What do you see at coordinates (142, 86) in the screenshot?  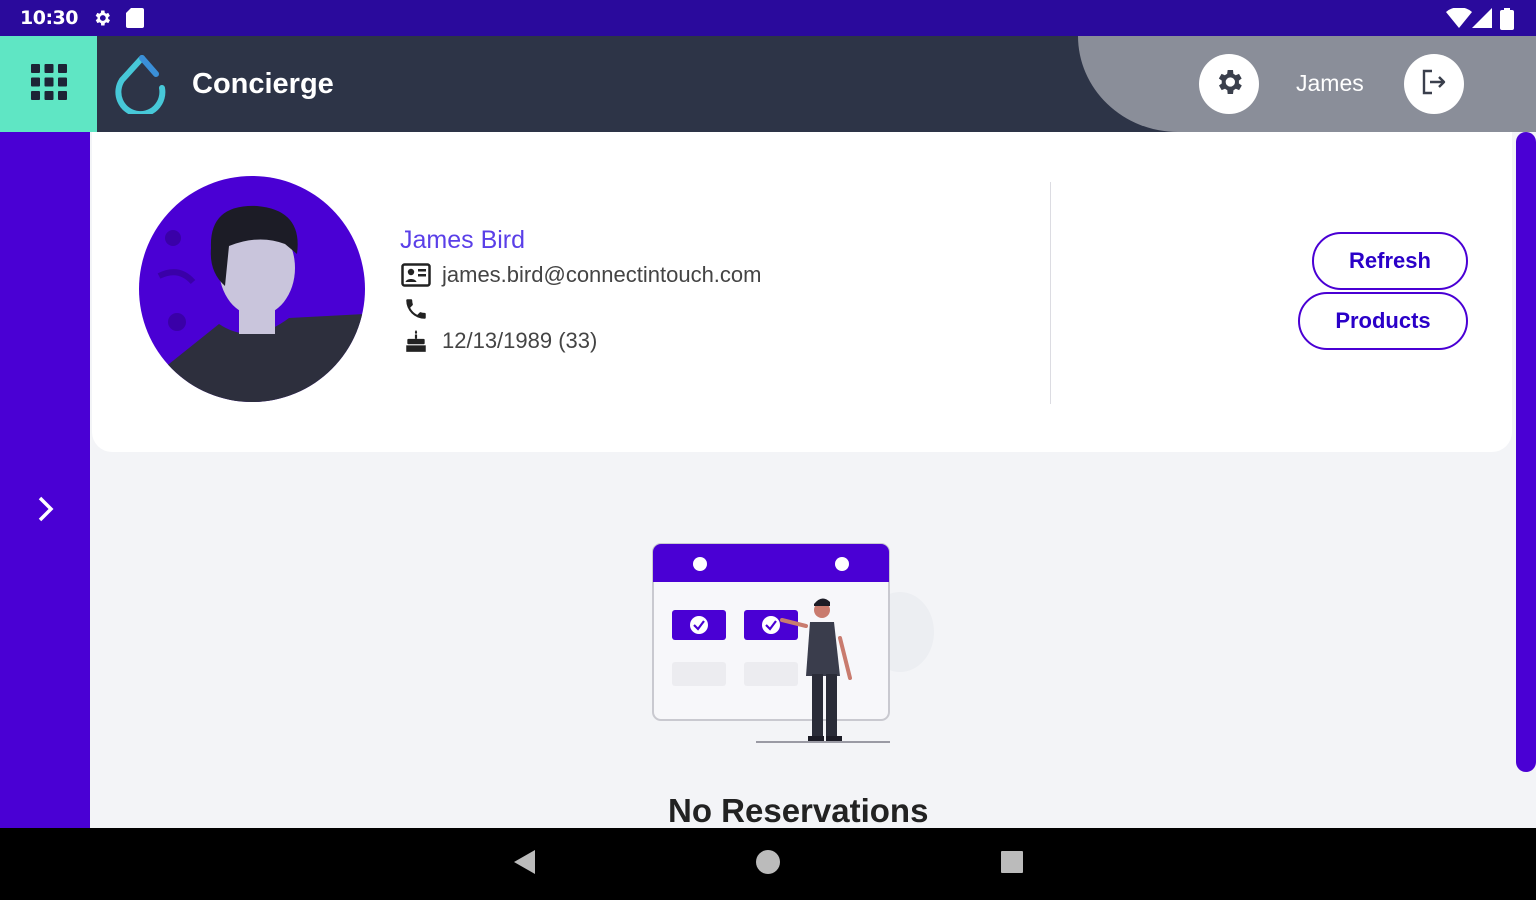 I see `concierge-logo` at bounding box center [142, 86].